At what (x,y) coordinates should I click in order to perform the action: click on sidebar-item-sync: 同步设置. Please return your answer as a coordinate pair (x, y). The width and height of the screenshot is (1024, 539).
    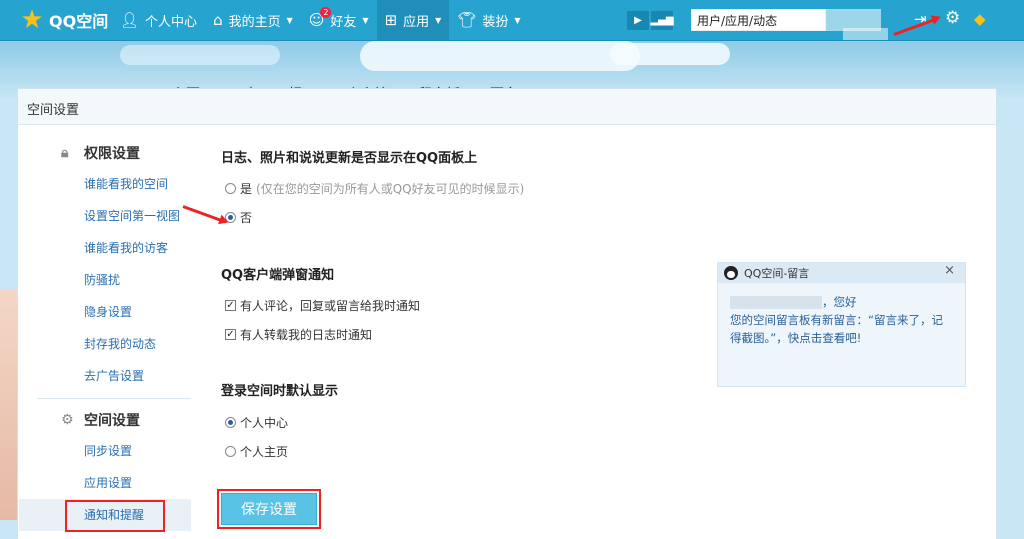
    Looking at the image, I should click on (105, 451).